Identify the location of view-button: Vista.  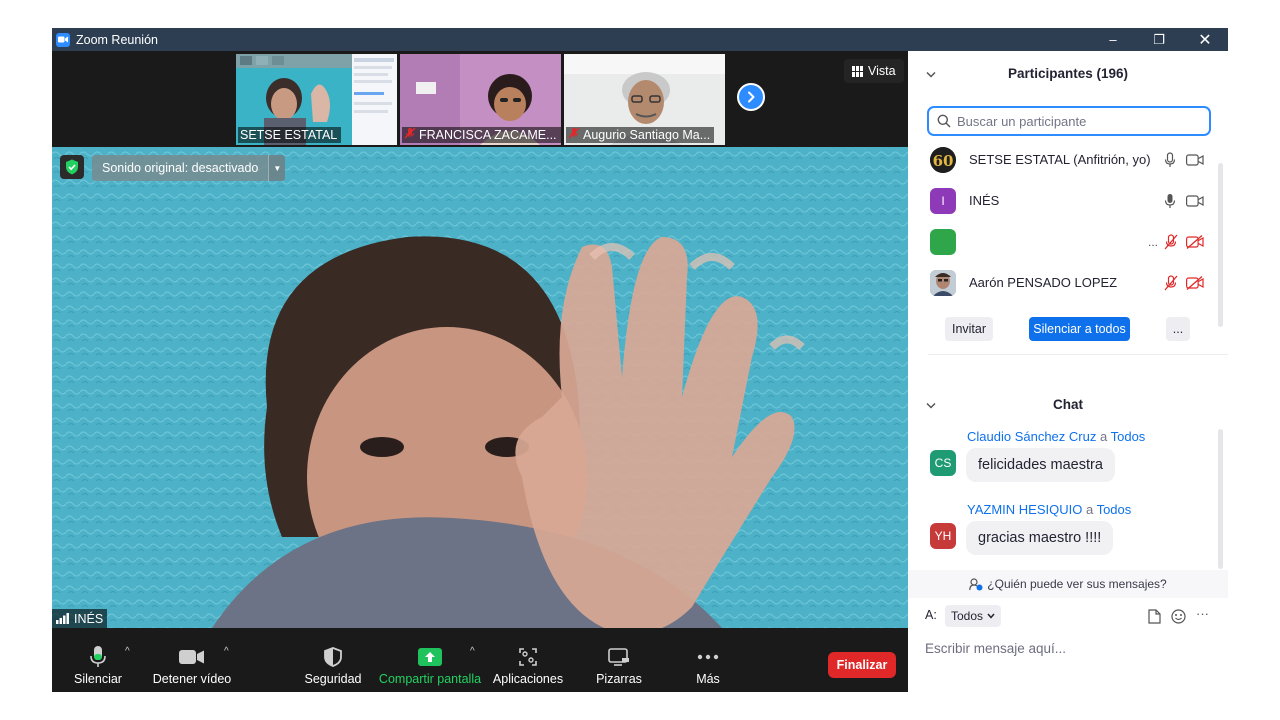
(874, 71).